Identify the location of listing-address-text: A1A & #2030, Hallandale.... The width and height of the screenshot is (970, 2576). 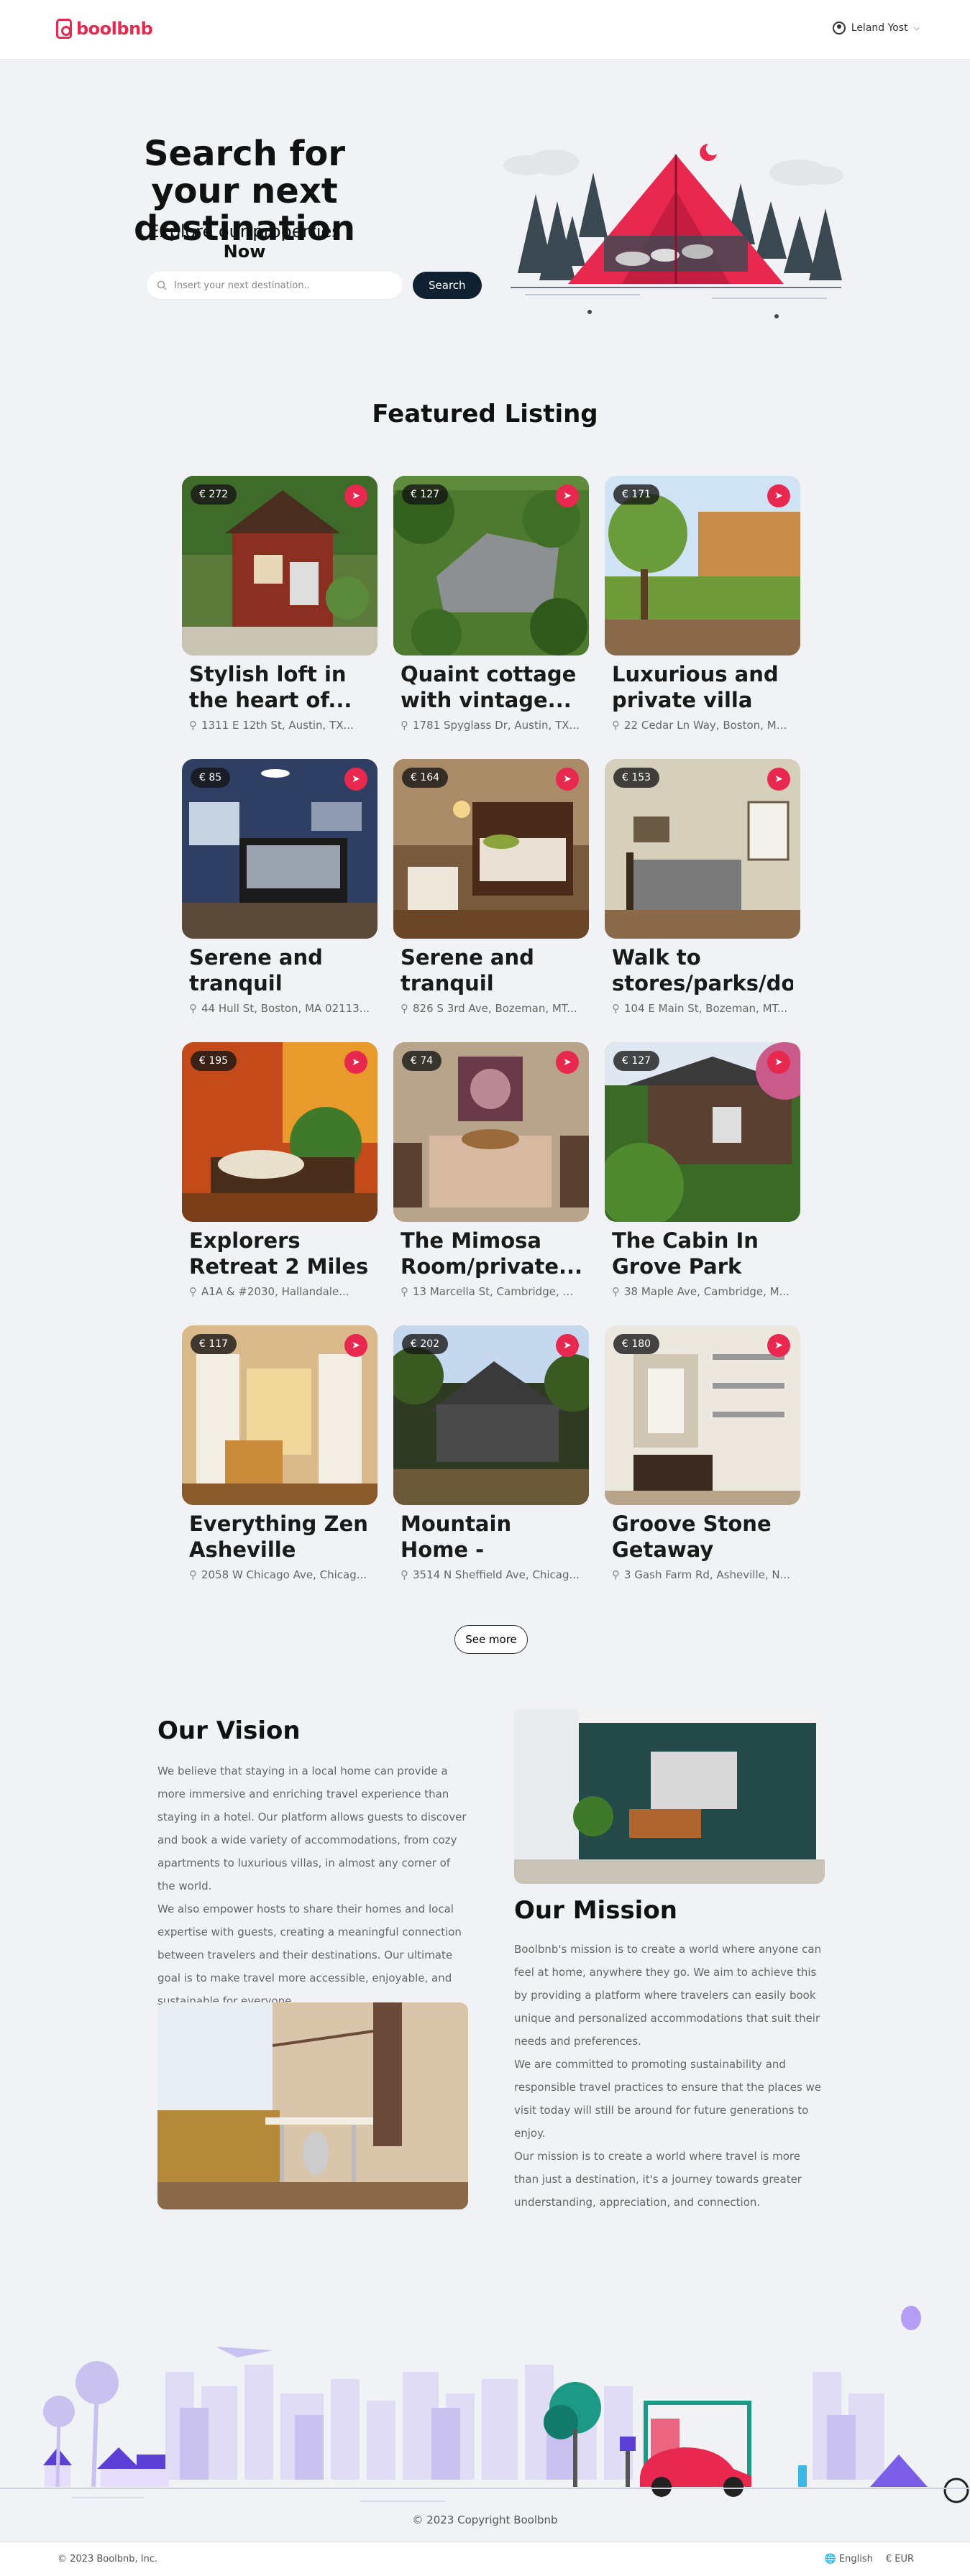
(275, 1291).